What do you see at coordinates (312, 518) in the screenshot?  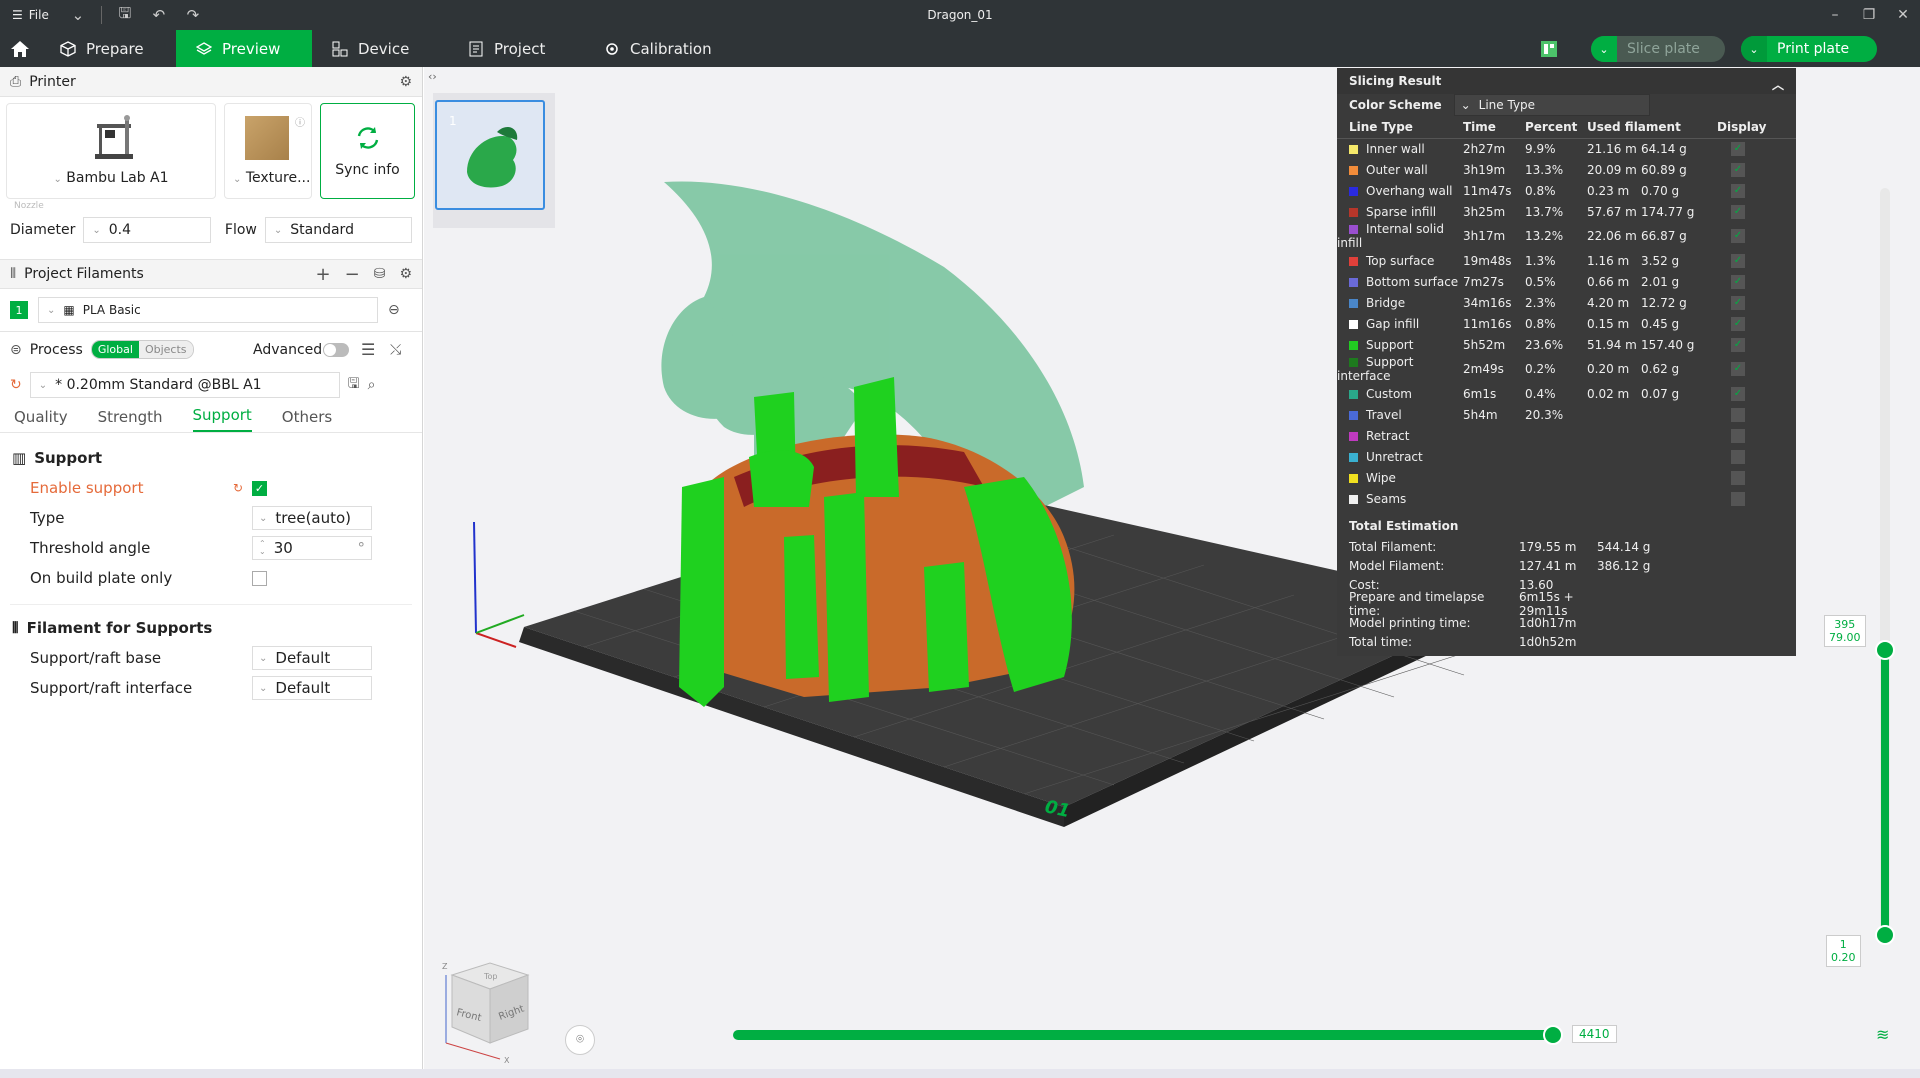 I see `type-select: ⌄ tree(auto)` at bounding box center [312, 518].